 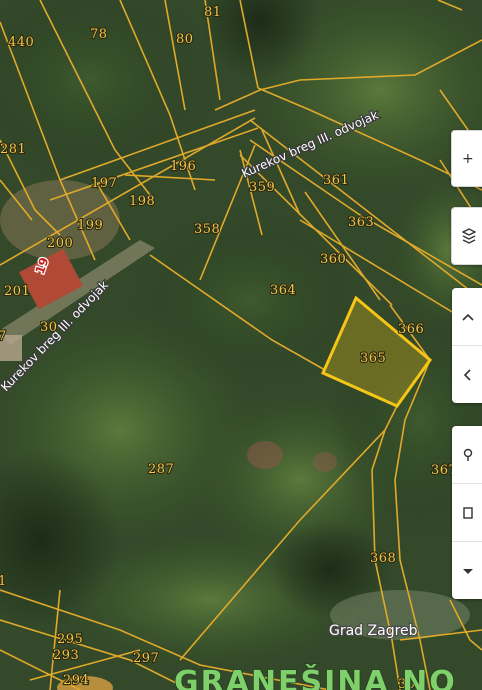 I want to click on tools-group, so click(x=467, y=512).